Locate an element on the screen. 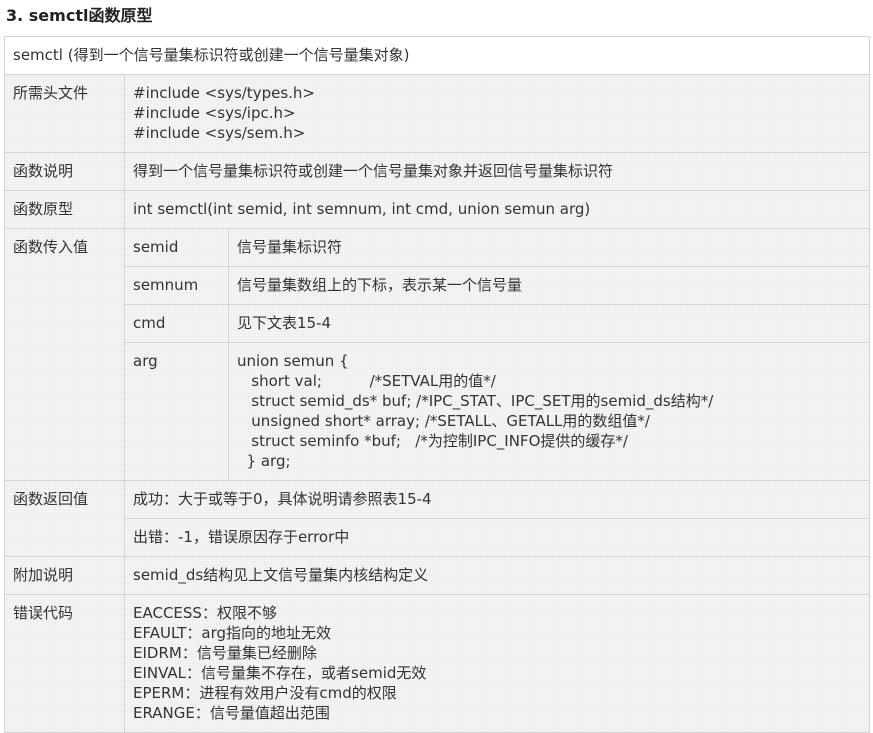 Image resolution: width=873 pixels, height=733 pixels. table-row: semctl (得到一个信号量集标识符或创建一个信号量集对象) is located at coordinates (437, 55).